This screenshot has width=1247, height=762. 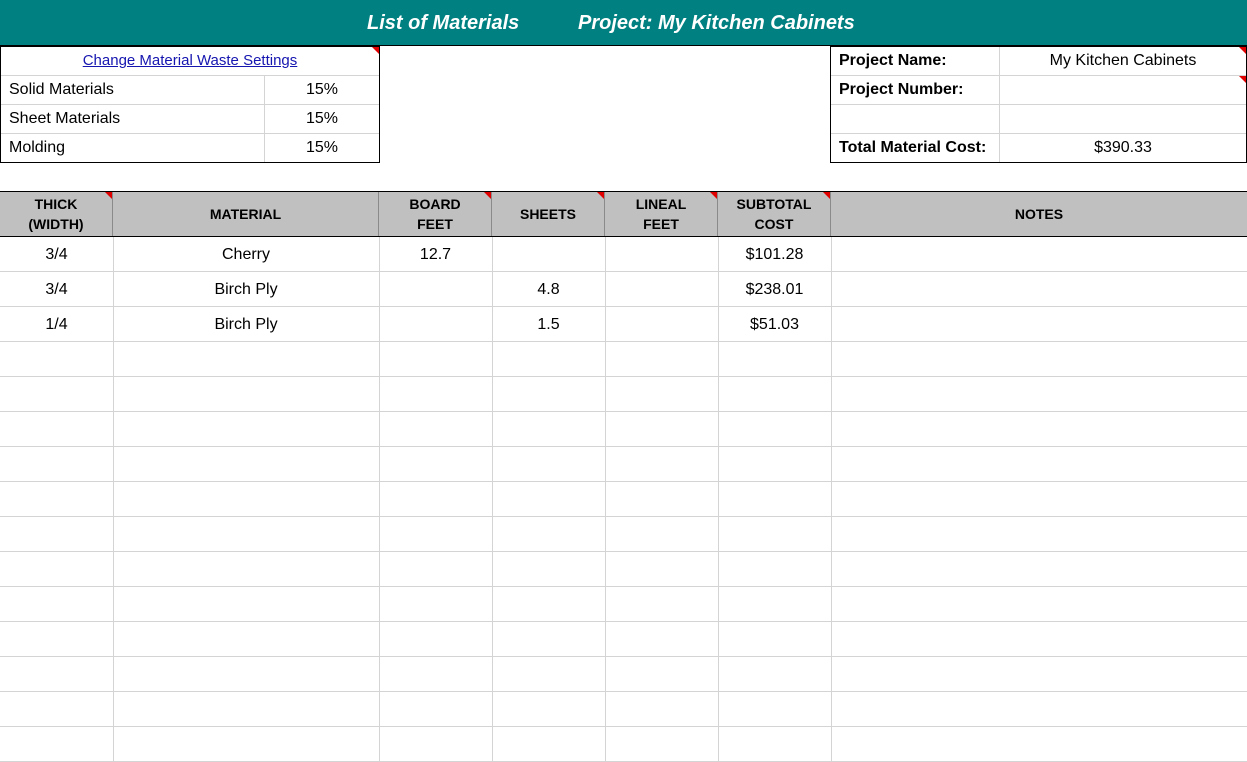 What do you see at coordinates (1039, 214) in the screenshot?
I see `column-header-notes: NOTES` at bounding box center [1039, 214].